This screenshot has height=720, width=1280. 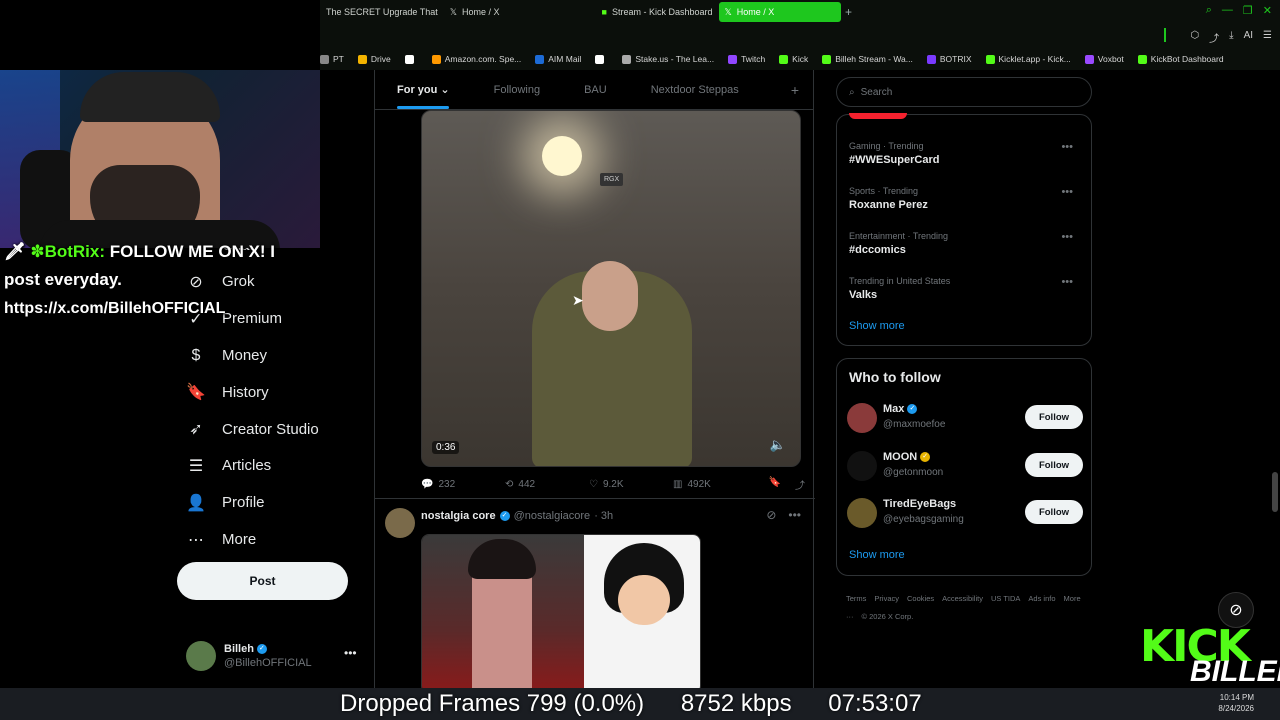 I want to click on show-more-trends-link: Show more, so click(x=877, y=326).